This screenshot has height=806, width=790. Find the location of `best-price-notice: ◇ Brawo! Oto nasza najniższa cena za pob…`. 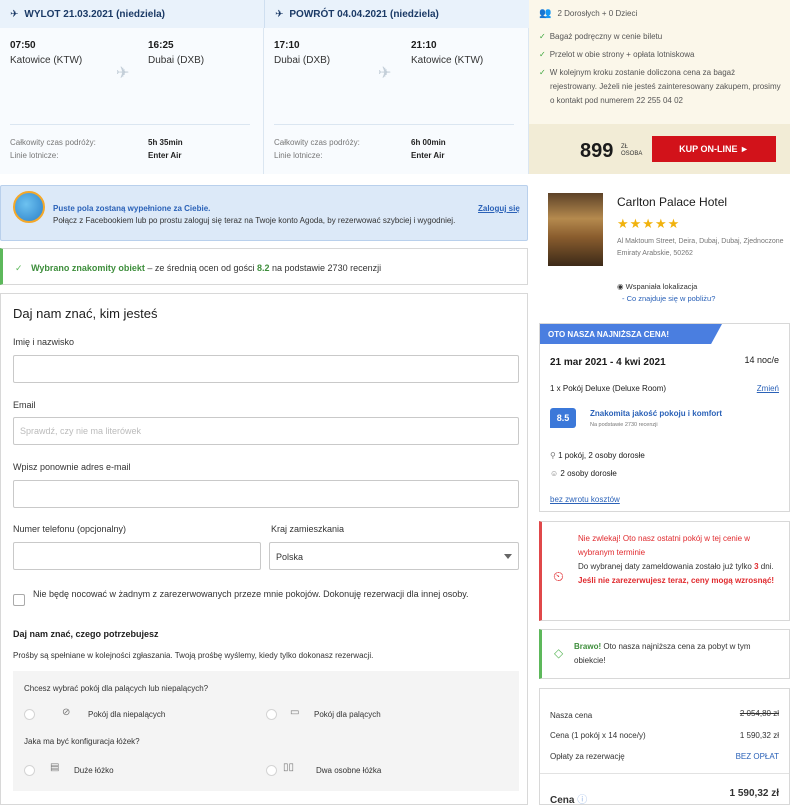

best-price-notice: ◇ Brawo! Oto nasza najniższa cena za pob… is located at coordinates (664, 654).